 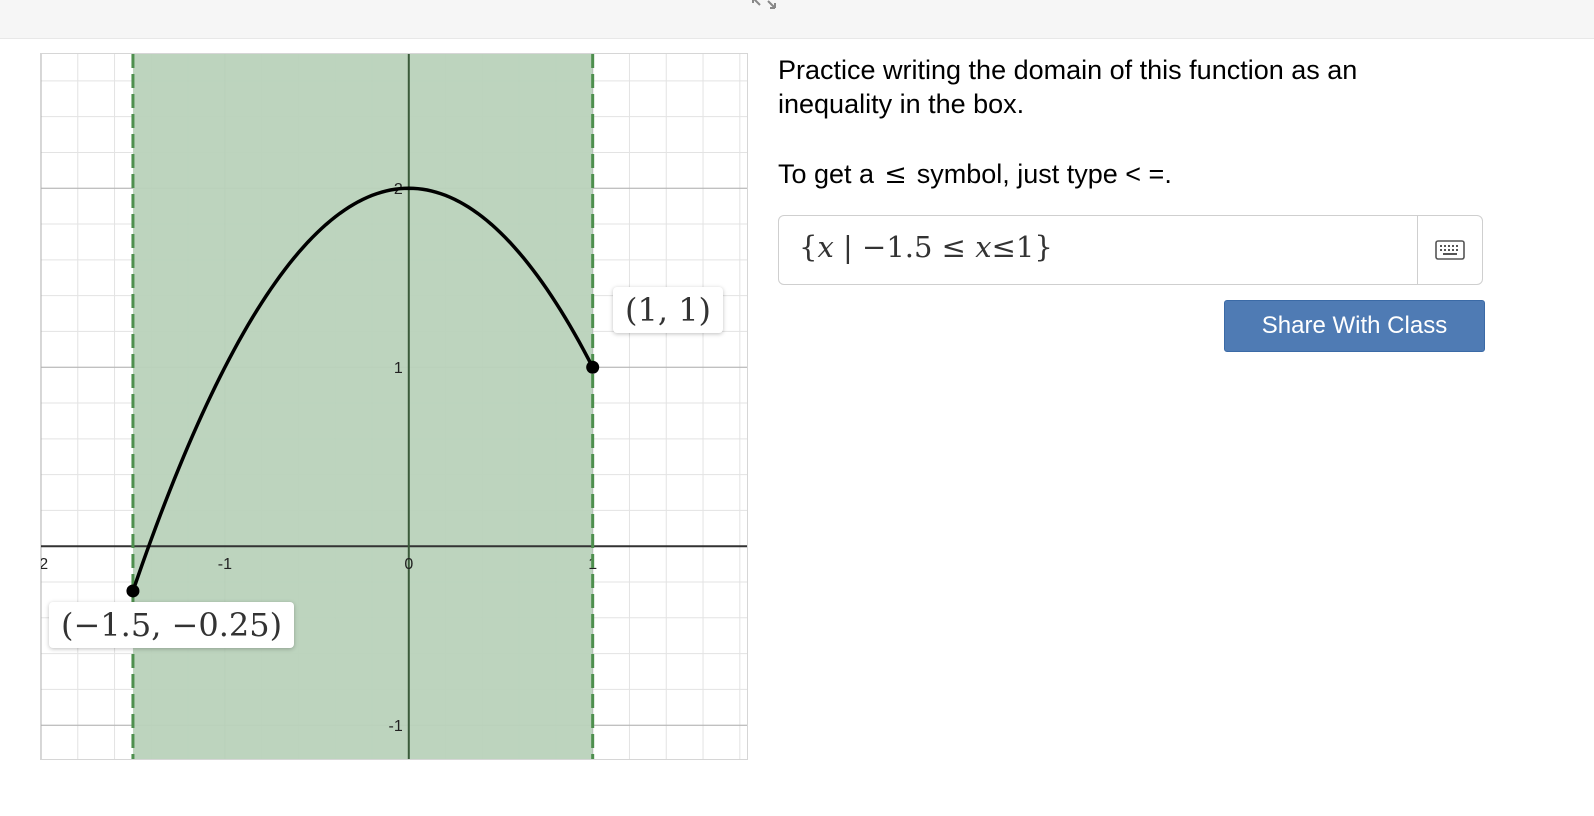 I want to click on brace-close: }, so click(x=1043, y=247).